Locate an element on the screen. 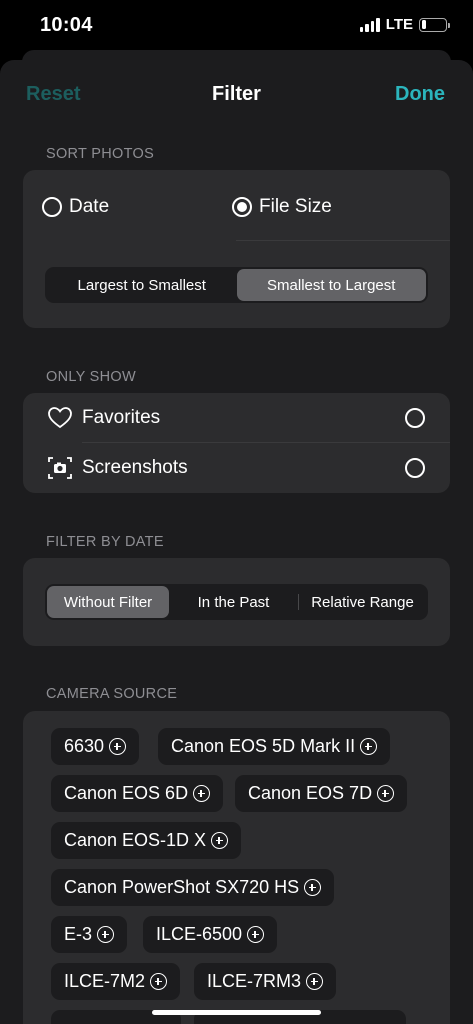 This screenshot has height=1024, width=473. signal-icon is located at coordinates (369, 24).